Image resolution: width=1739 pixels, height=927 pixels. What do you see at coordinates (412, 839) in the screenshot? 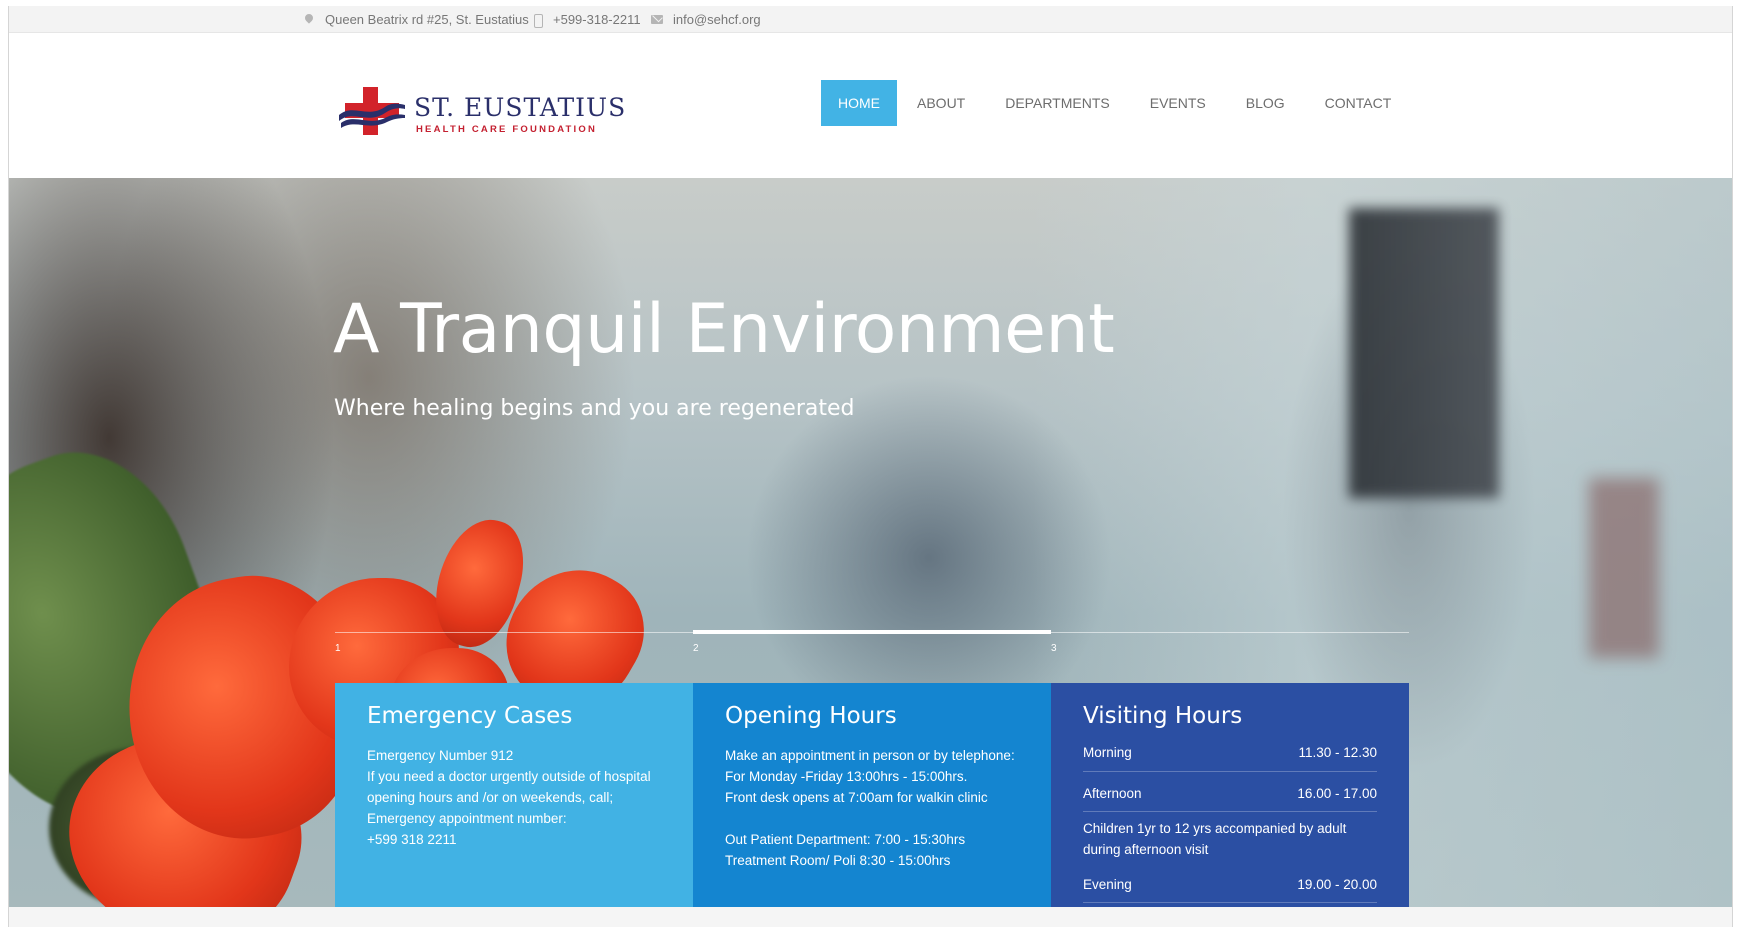
I see `emergency-phone: +599 318 2211` at bounding box center [412, 839].